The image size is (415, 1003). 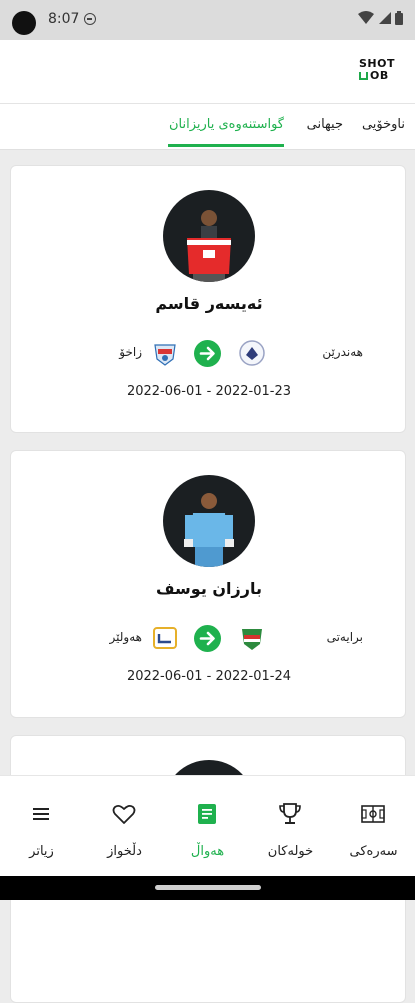 What do you see at coordinates (41, 851) in the screenshot?
I see `nav-more-label: زیاتر` at bounding box center [41, 851].